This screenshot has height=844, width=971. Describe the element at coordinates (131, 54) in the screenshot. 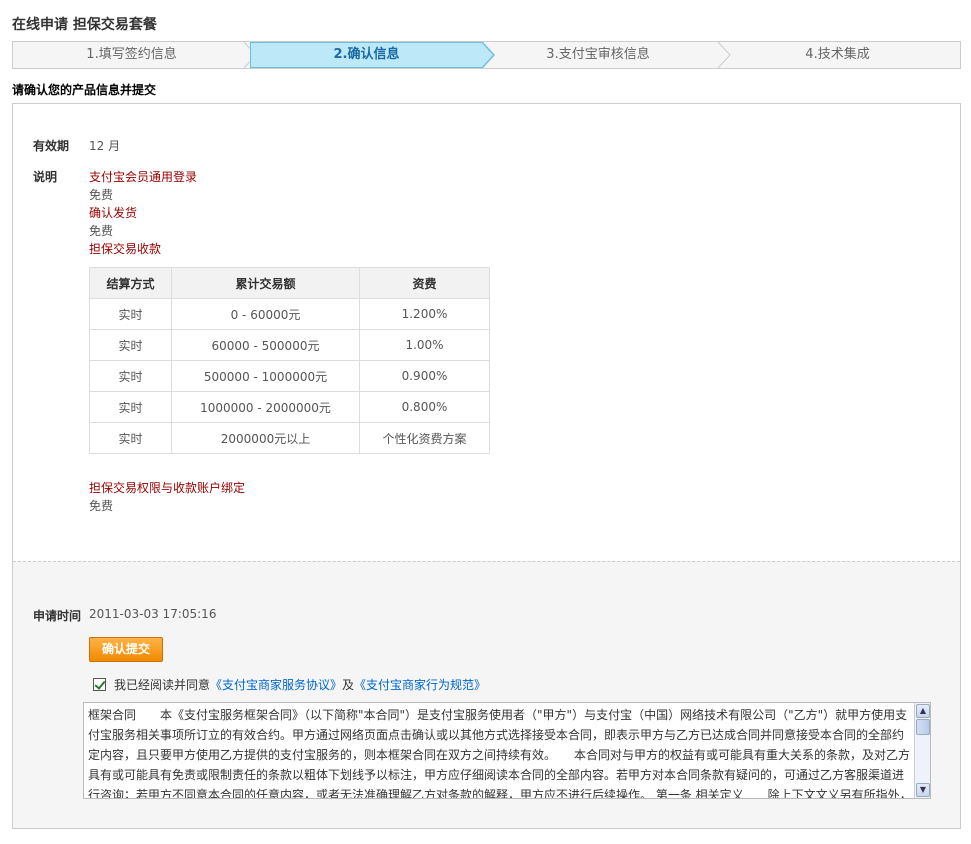

I see `step-1: 1.填写签约信息` at that location.